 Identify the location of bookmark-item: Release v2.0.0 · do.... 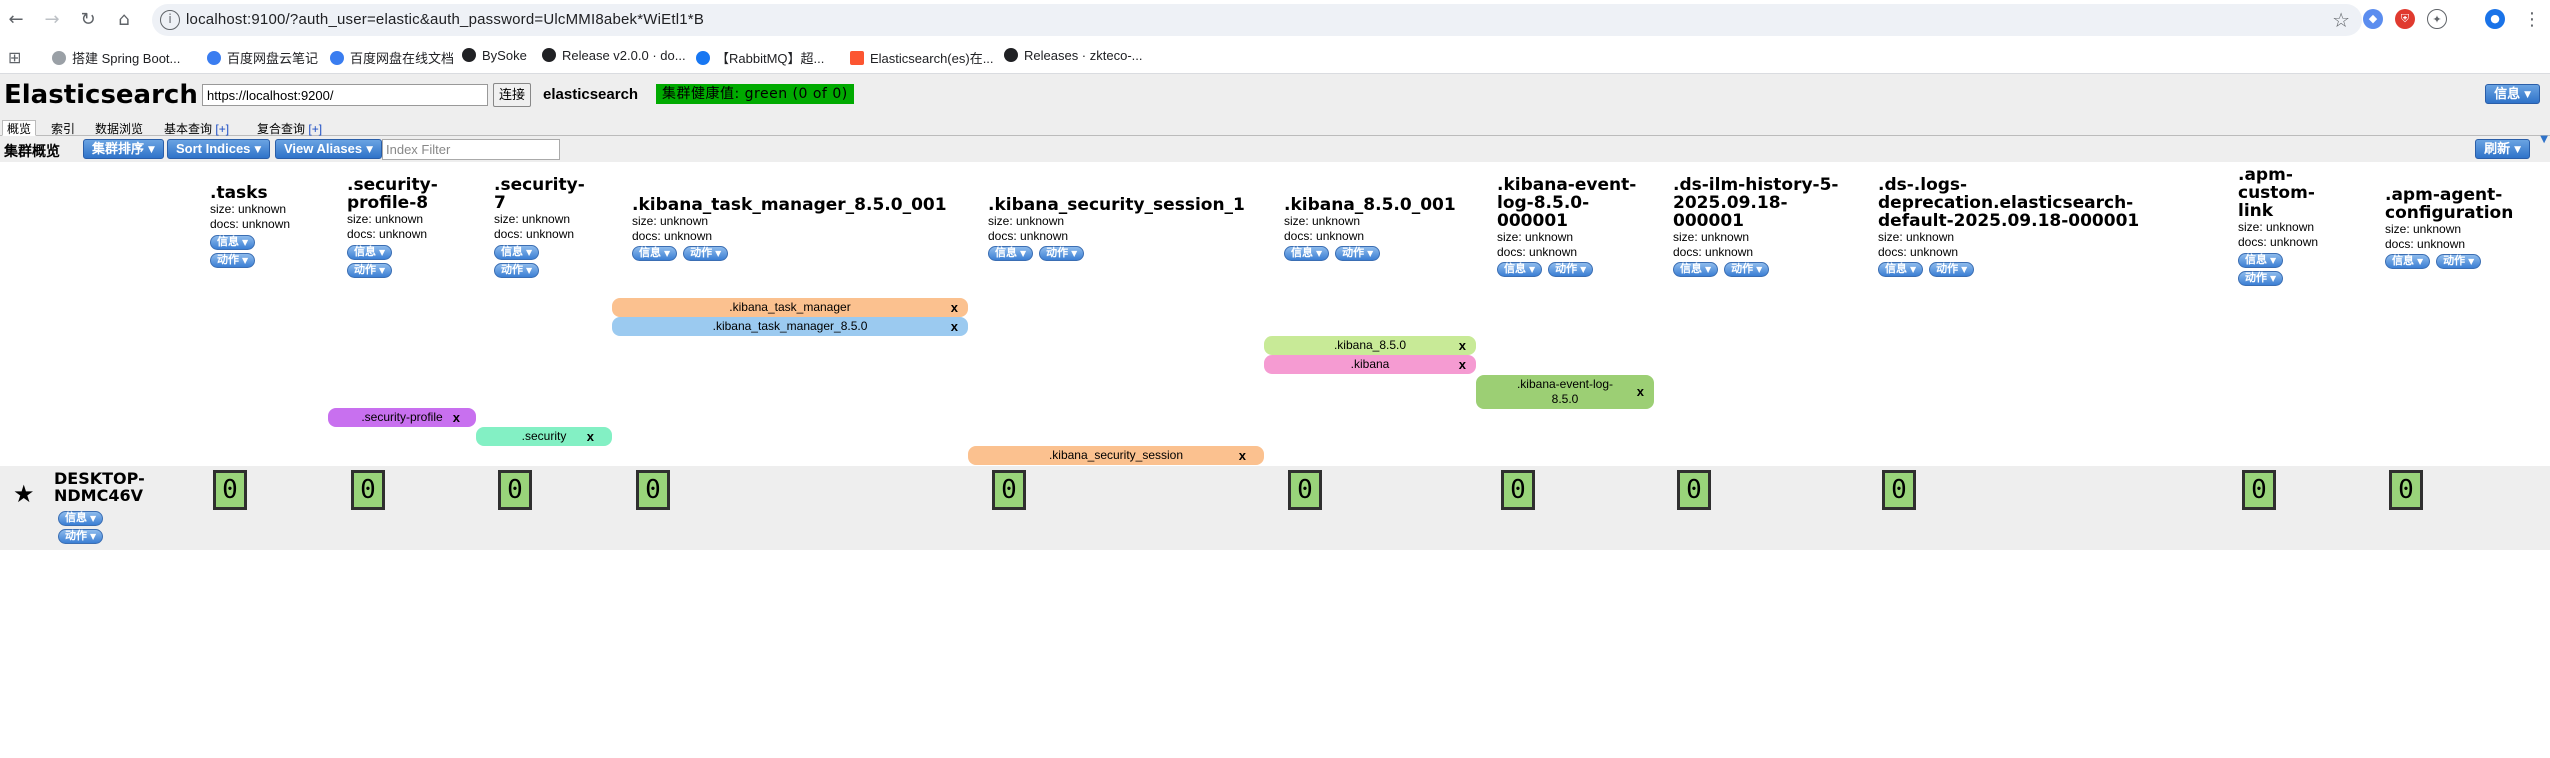
(614, 55).